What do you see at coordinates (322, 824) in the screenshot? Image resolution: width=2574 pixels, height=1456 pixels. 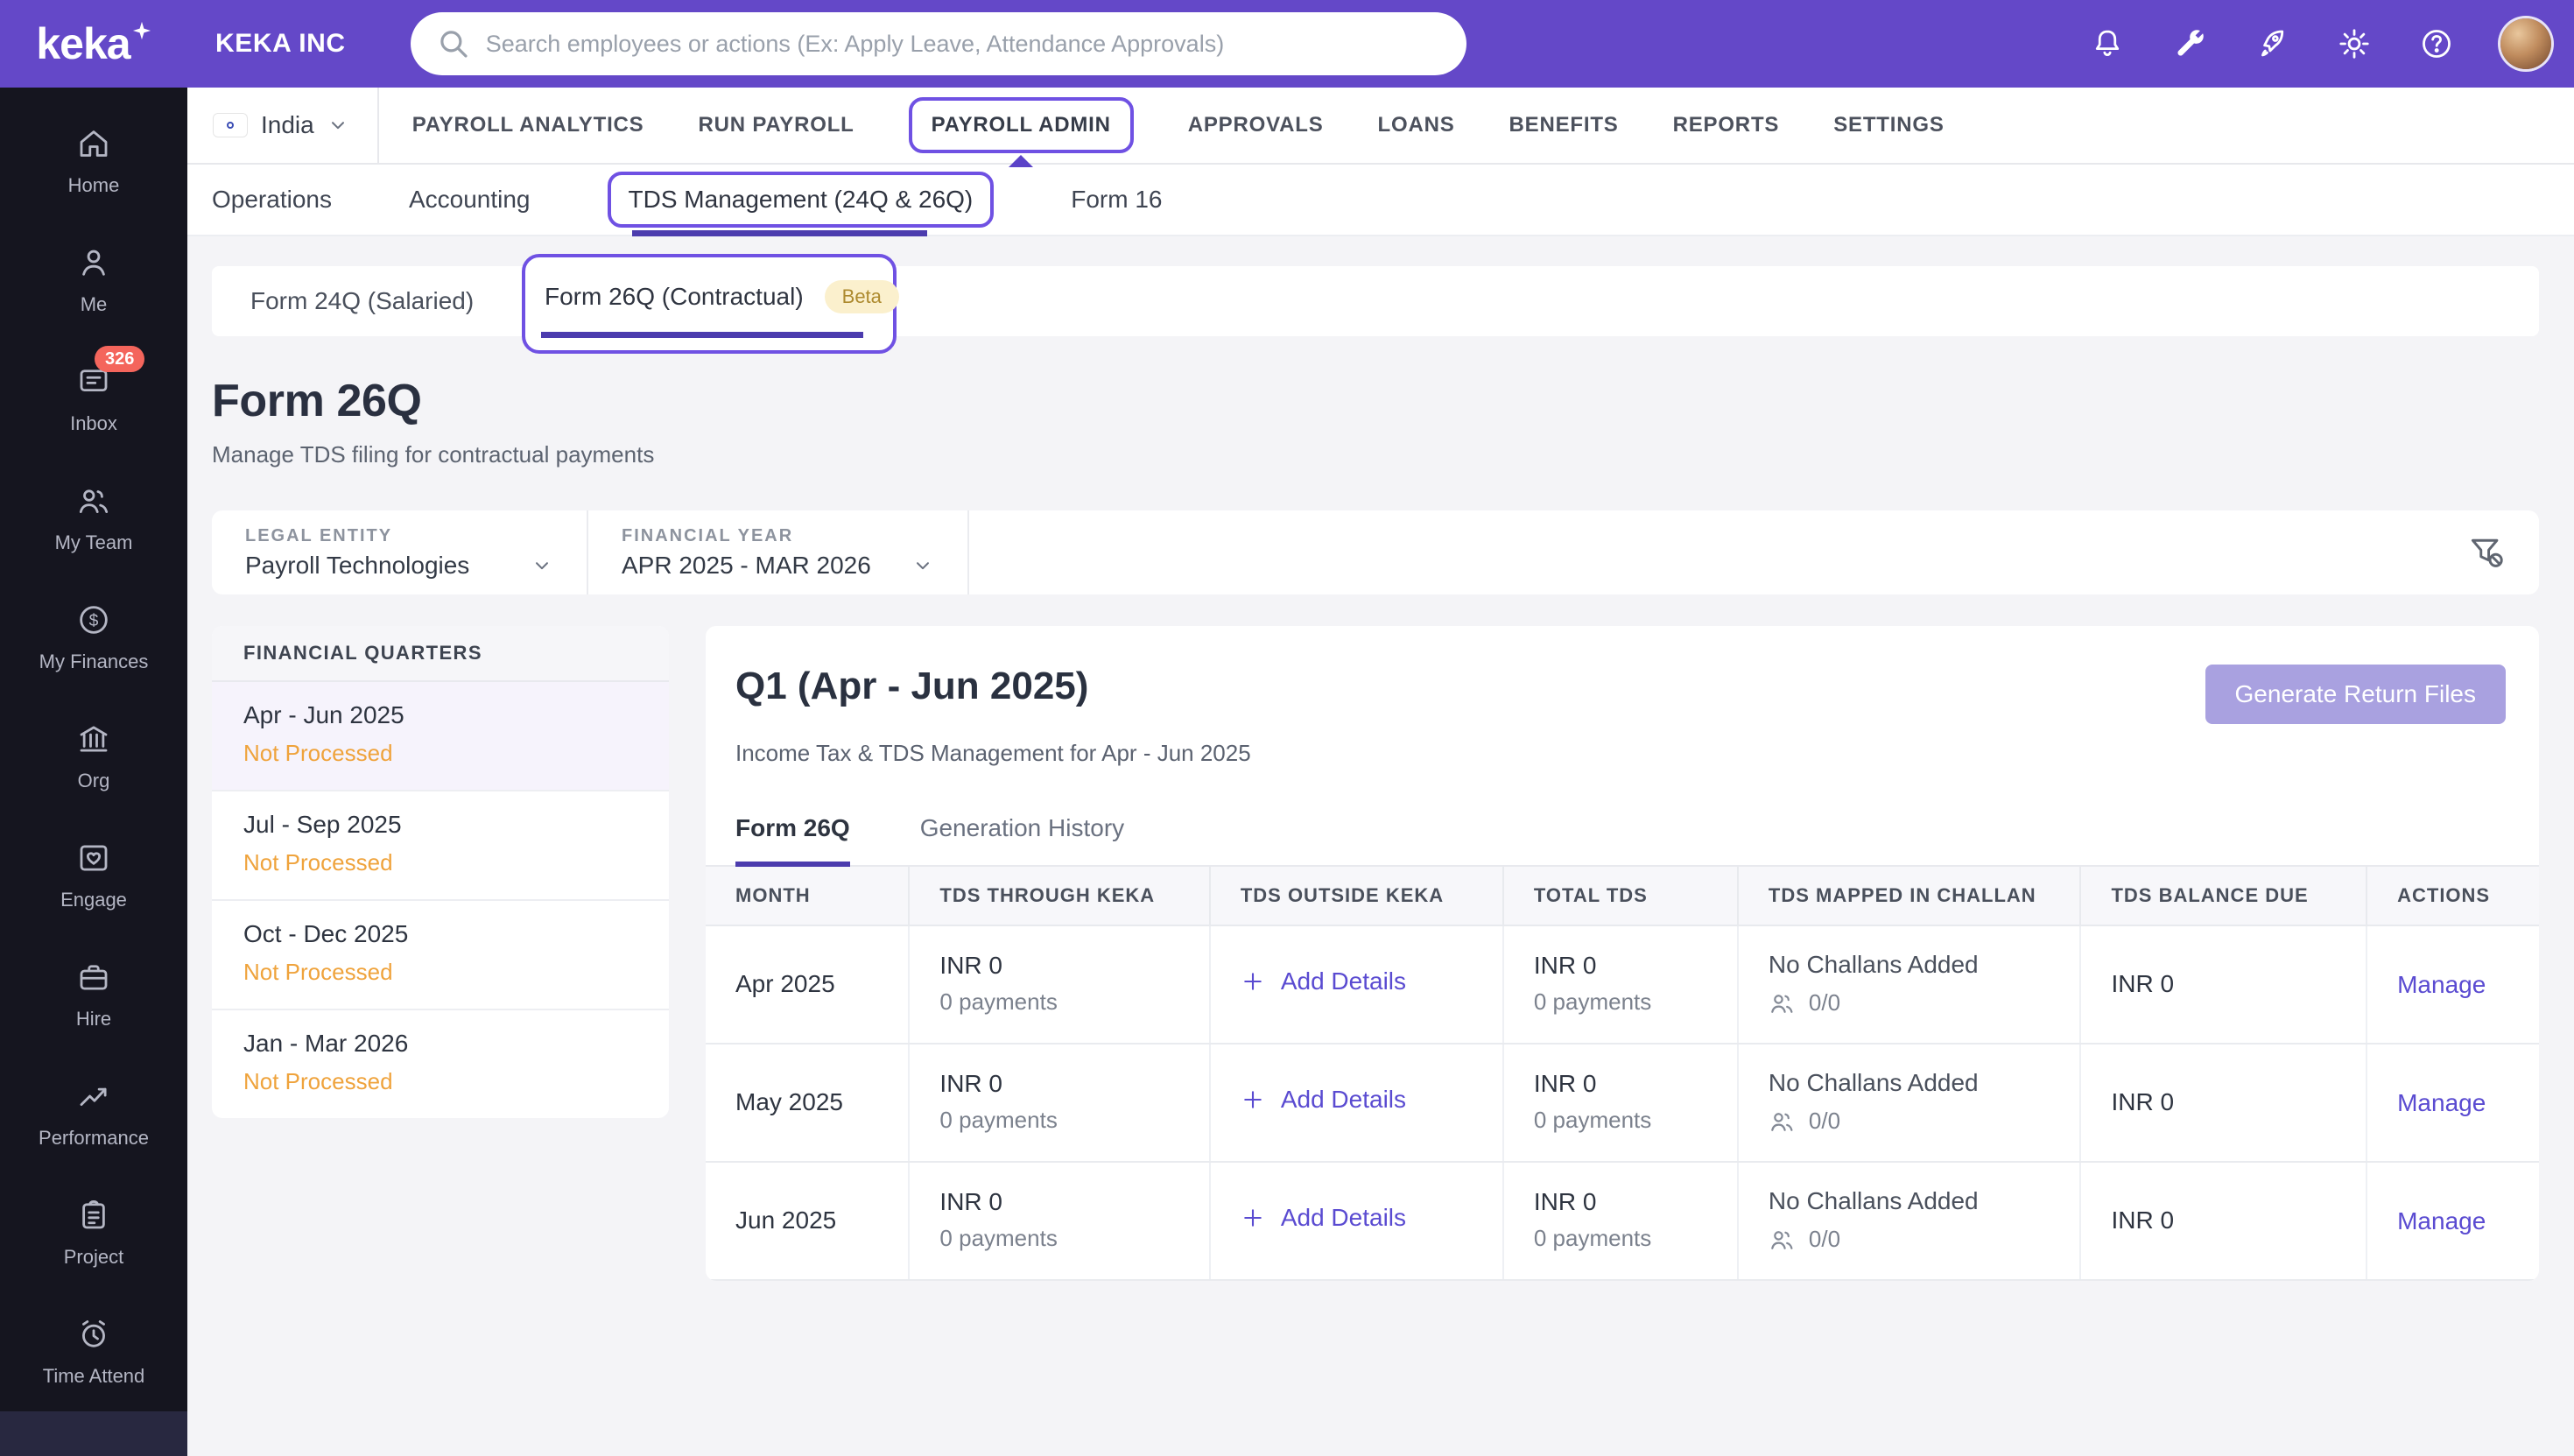 I see `quarter-range: Jul - Sep 2025` at bounding box center [322, 824].